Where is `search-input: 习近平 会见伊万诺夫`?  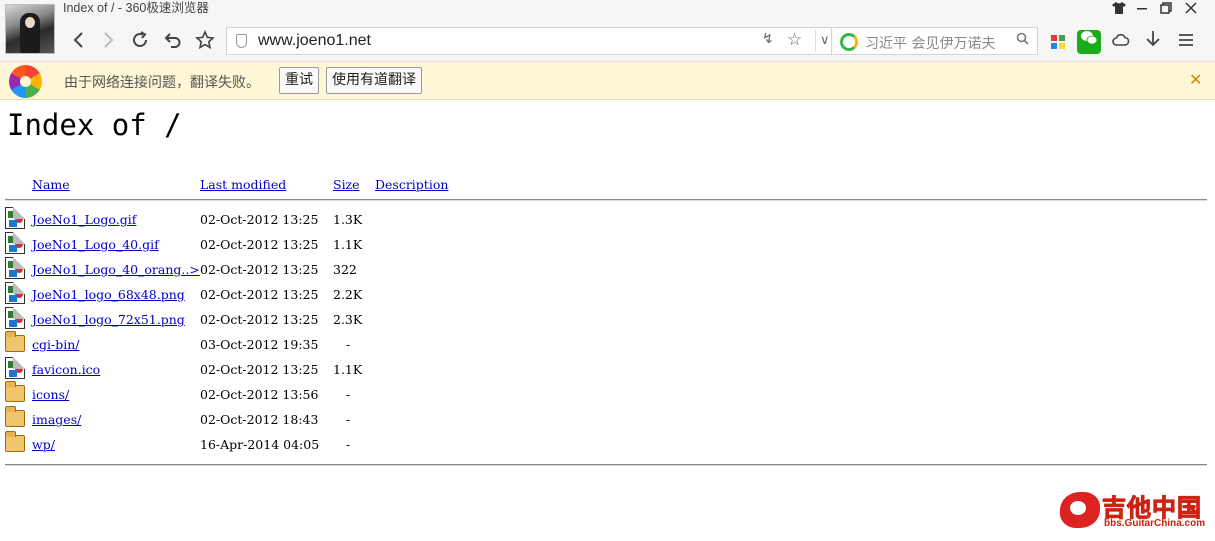 search-input: 习近平 会见伊万诺夫 is located at coordinates (935, 41).